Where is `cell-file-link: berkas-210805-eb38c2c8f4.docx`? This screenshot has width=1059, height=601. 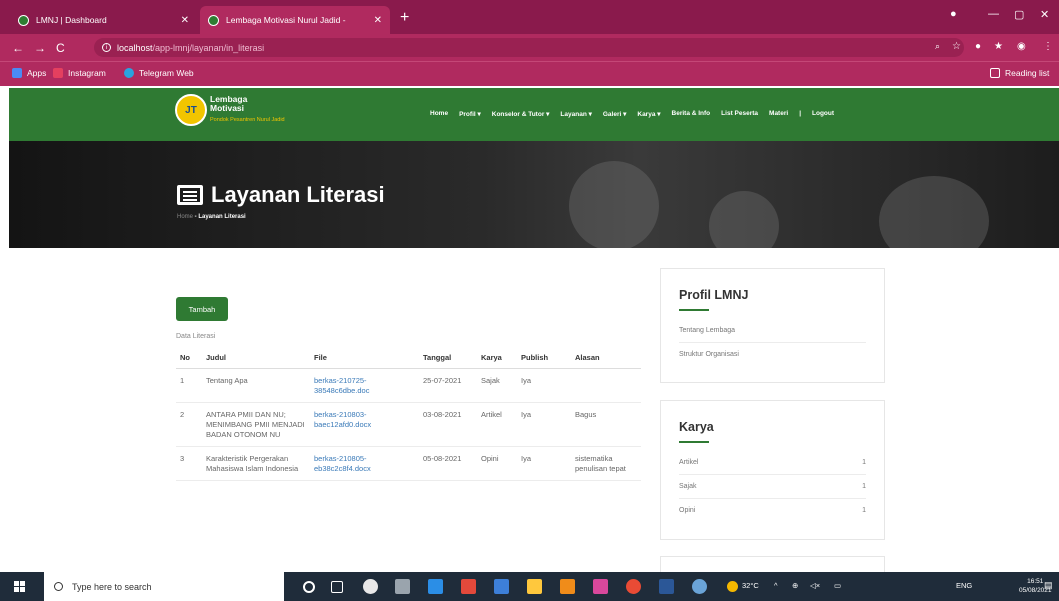 cell-file-link: berkas-210805-eb38c2c8f4.docx is located at coordinates (364, 463).